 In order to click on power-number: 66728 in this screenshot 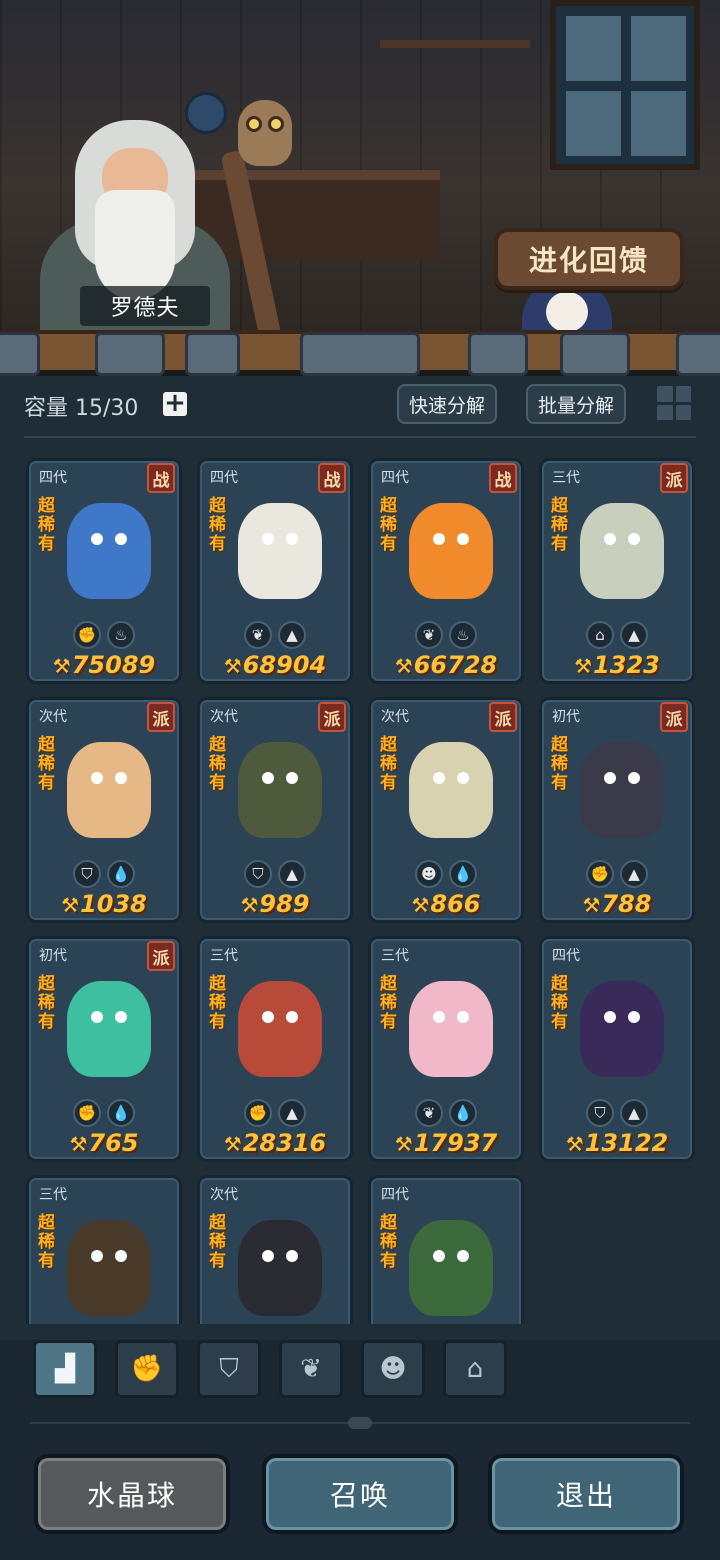, I will do `click(455, 665)`.